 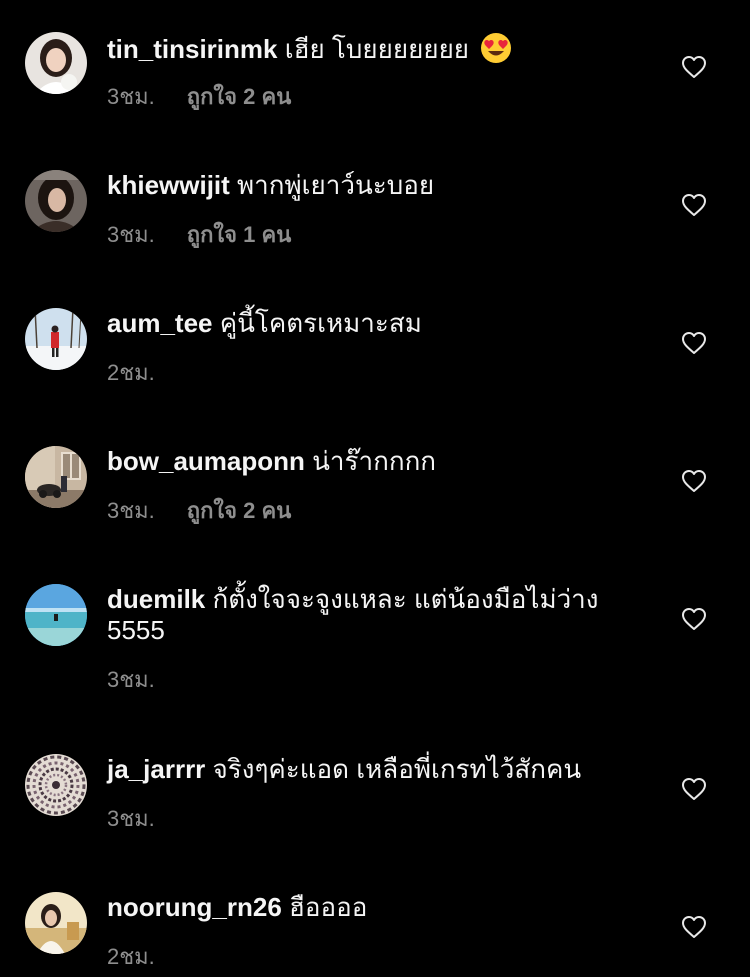 I want to click on comment-text: khiewwijit พากพู่เยาว์นะบอย, so click(x=377, y=185).